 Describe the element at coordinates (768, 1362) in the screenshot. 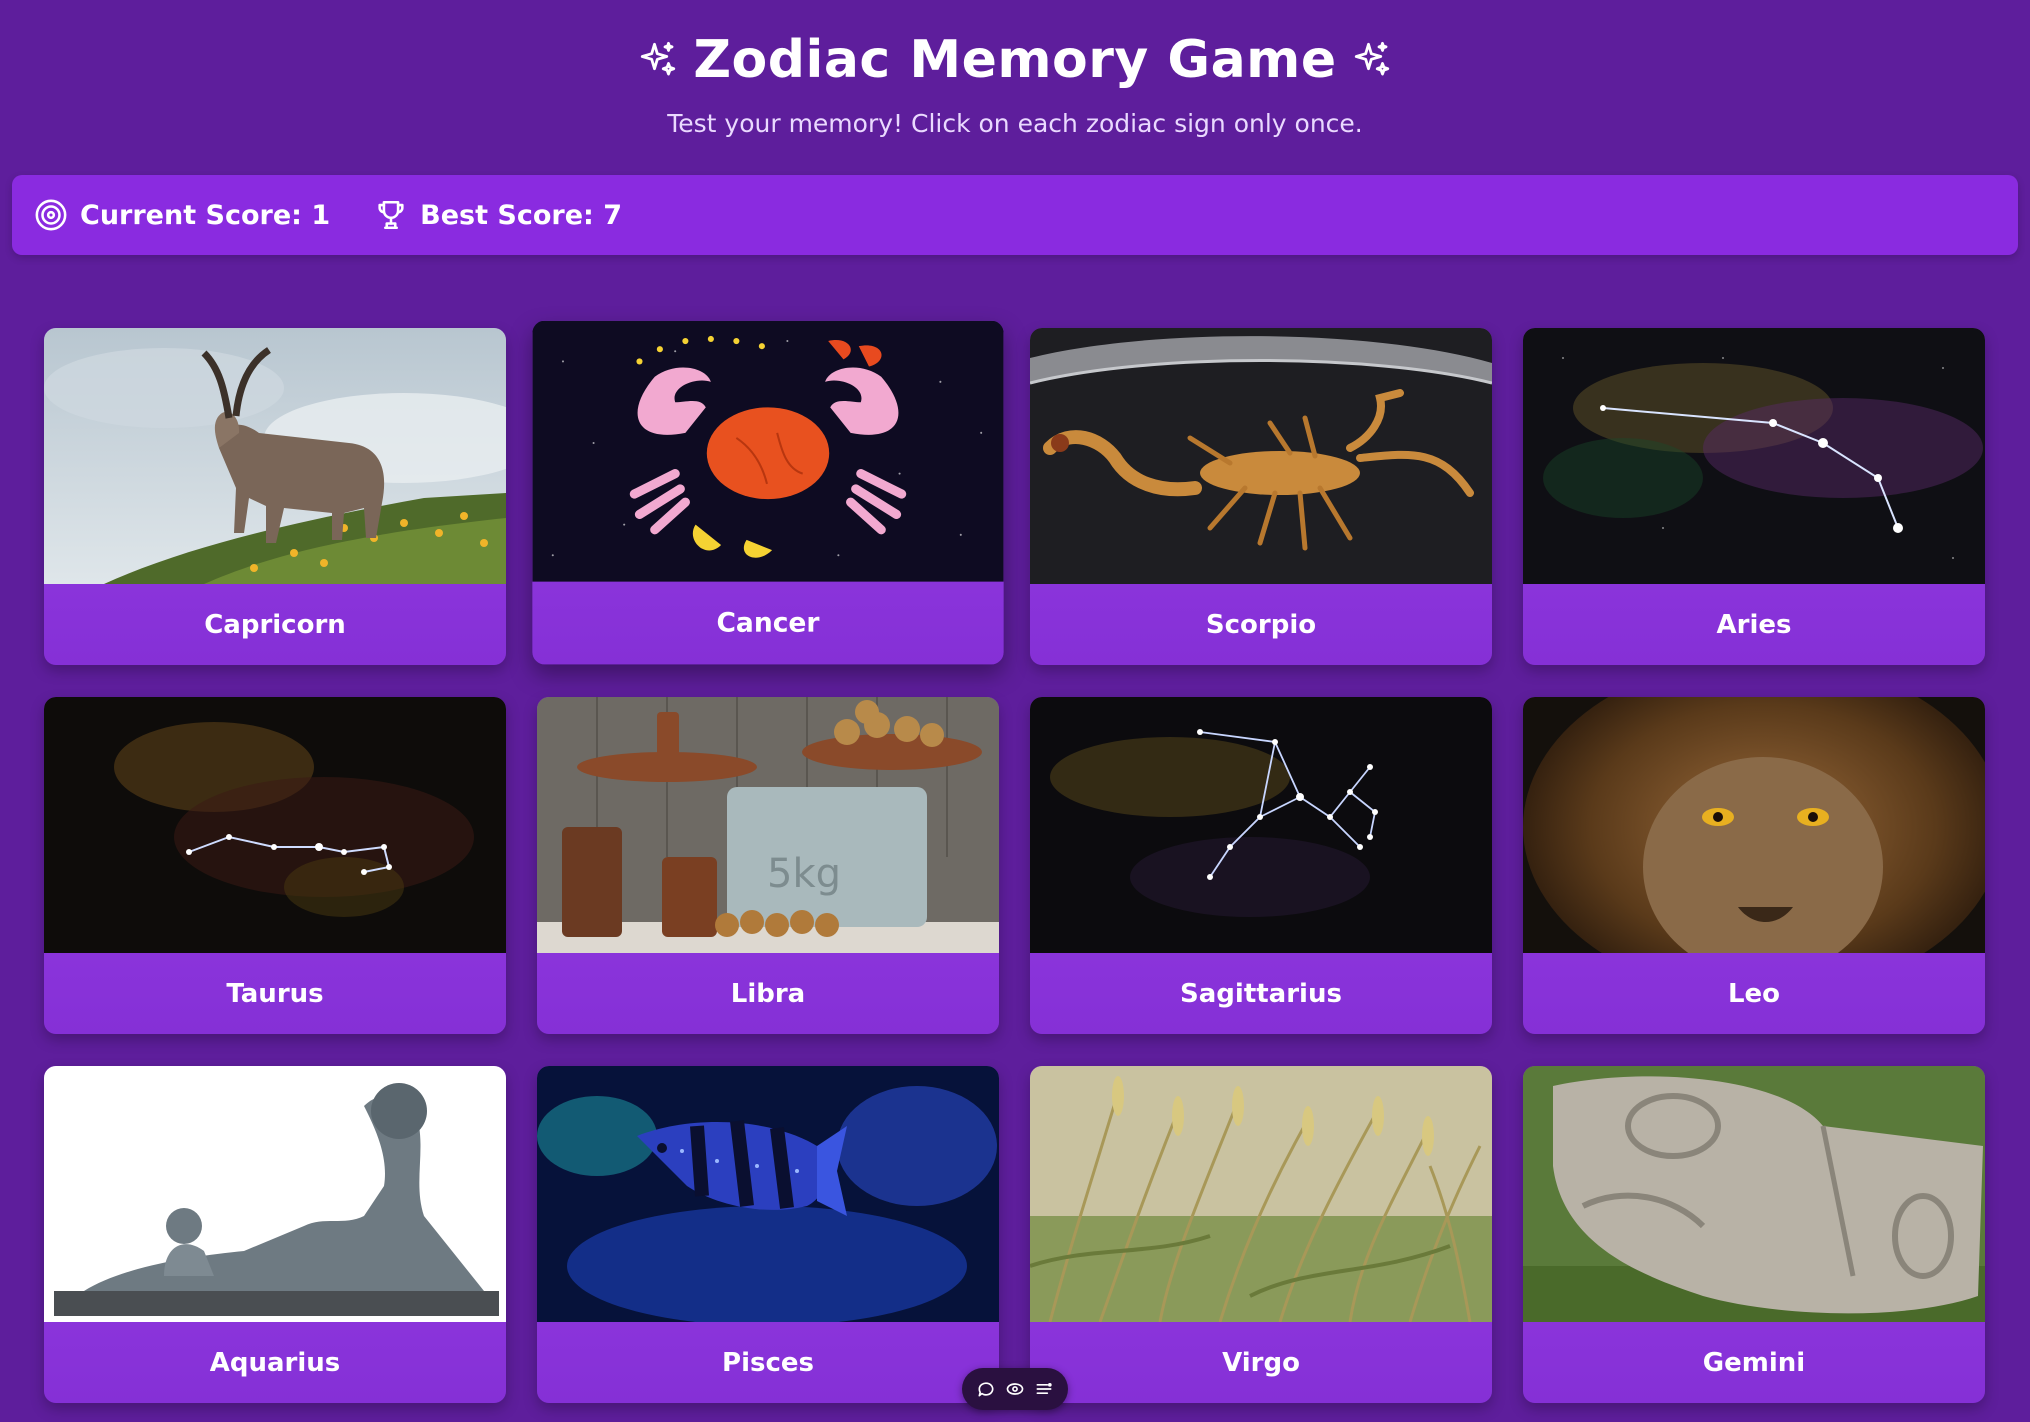

I see `card-label: Pisces` at that location.